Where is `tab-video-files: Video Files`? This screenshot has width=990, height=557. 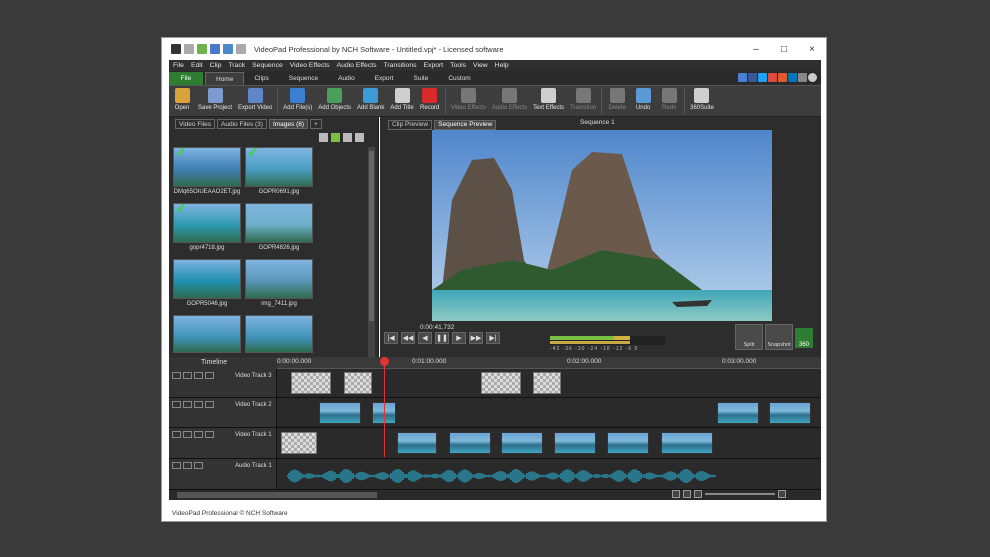 tab-video-files: Video Files is located at coordinates (195, 124).